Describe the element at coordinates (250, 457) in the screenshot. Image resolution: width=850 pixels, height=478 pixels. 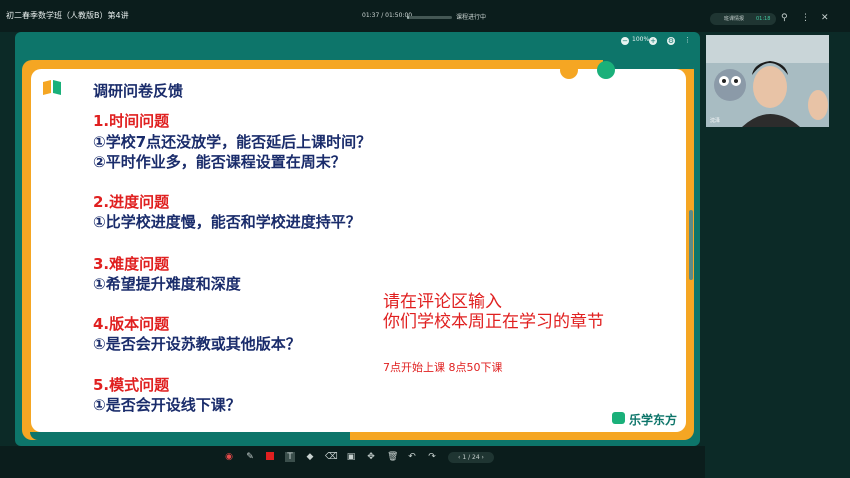
I see `pen-icon: ✎` at that location.